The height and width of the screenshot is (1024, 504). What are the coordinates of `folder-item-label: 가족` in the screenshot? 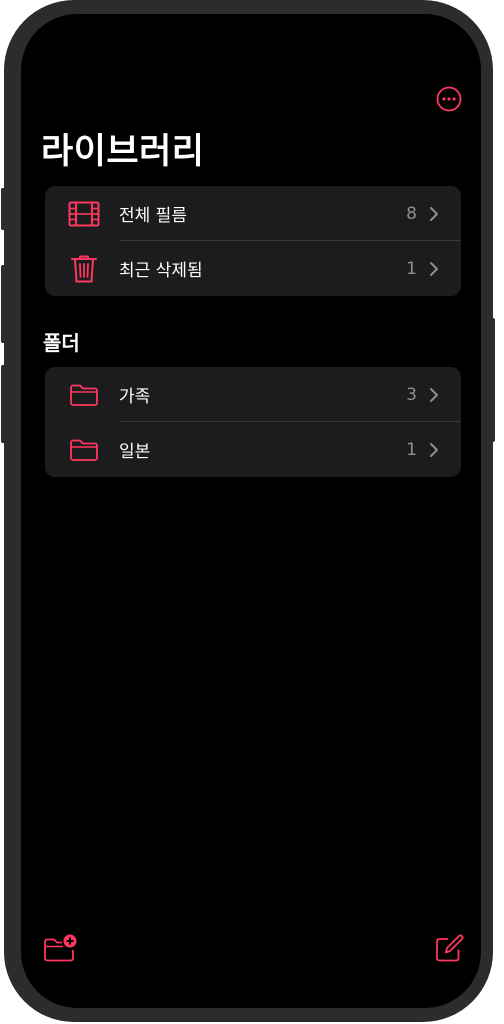 It's located at (135, 397).